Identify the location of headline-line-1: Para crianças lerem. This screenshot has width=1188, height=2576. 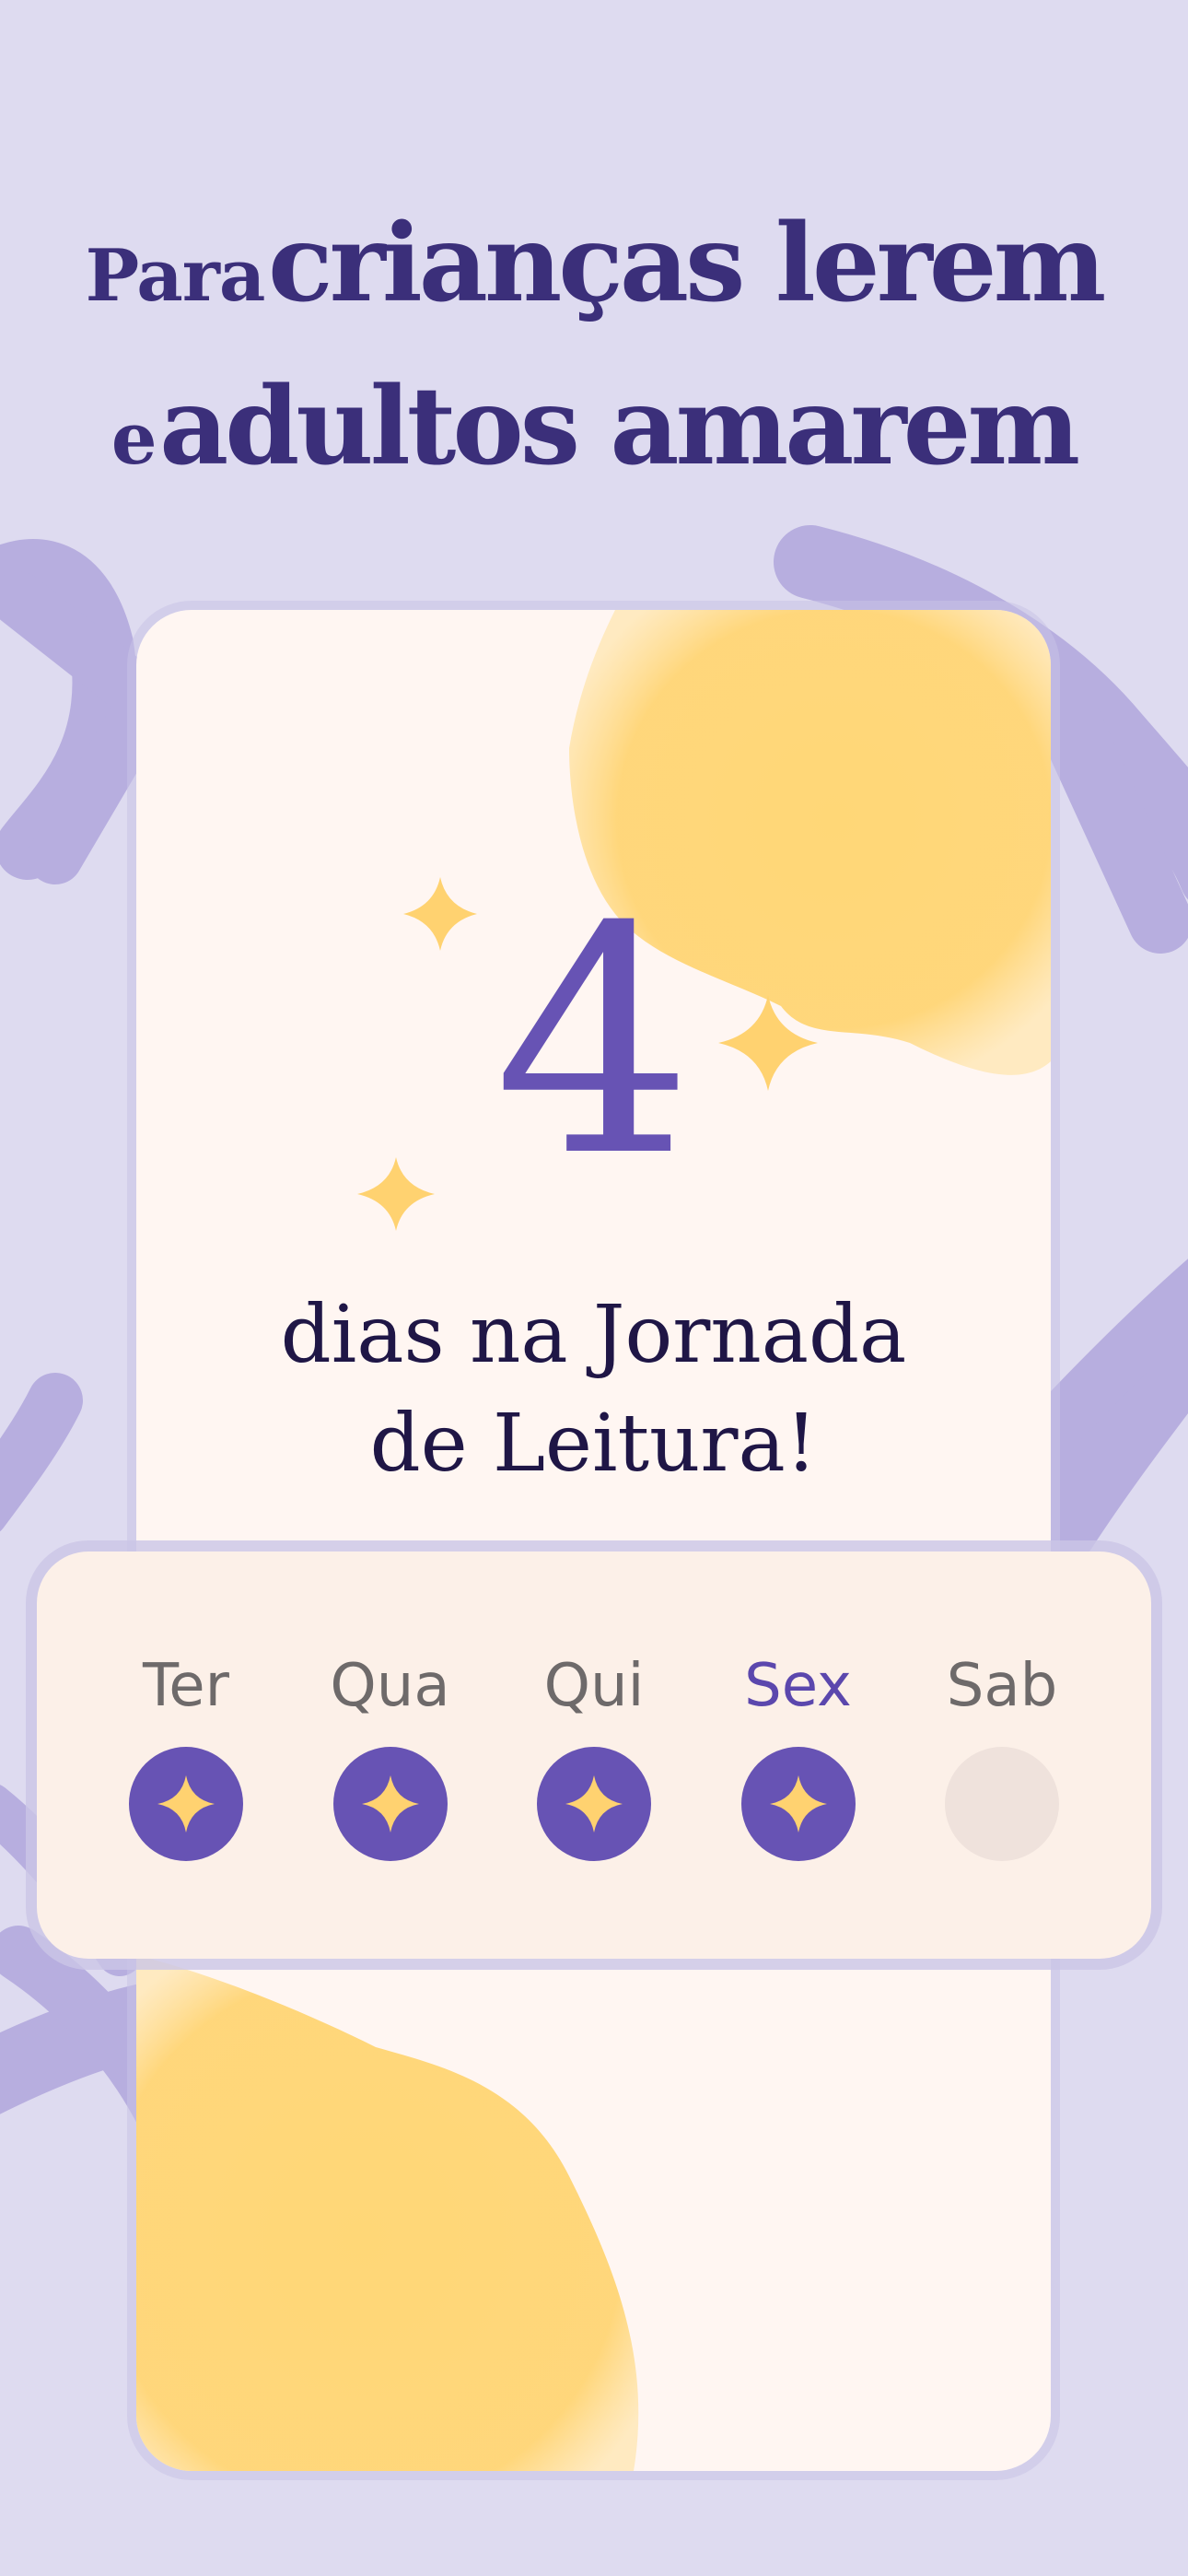
(594, 279).